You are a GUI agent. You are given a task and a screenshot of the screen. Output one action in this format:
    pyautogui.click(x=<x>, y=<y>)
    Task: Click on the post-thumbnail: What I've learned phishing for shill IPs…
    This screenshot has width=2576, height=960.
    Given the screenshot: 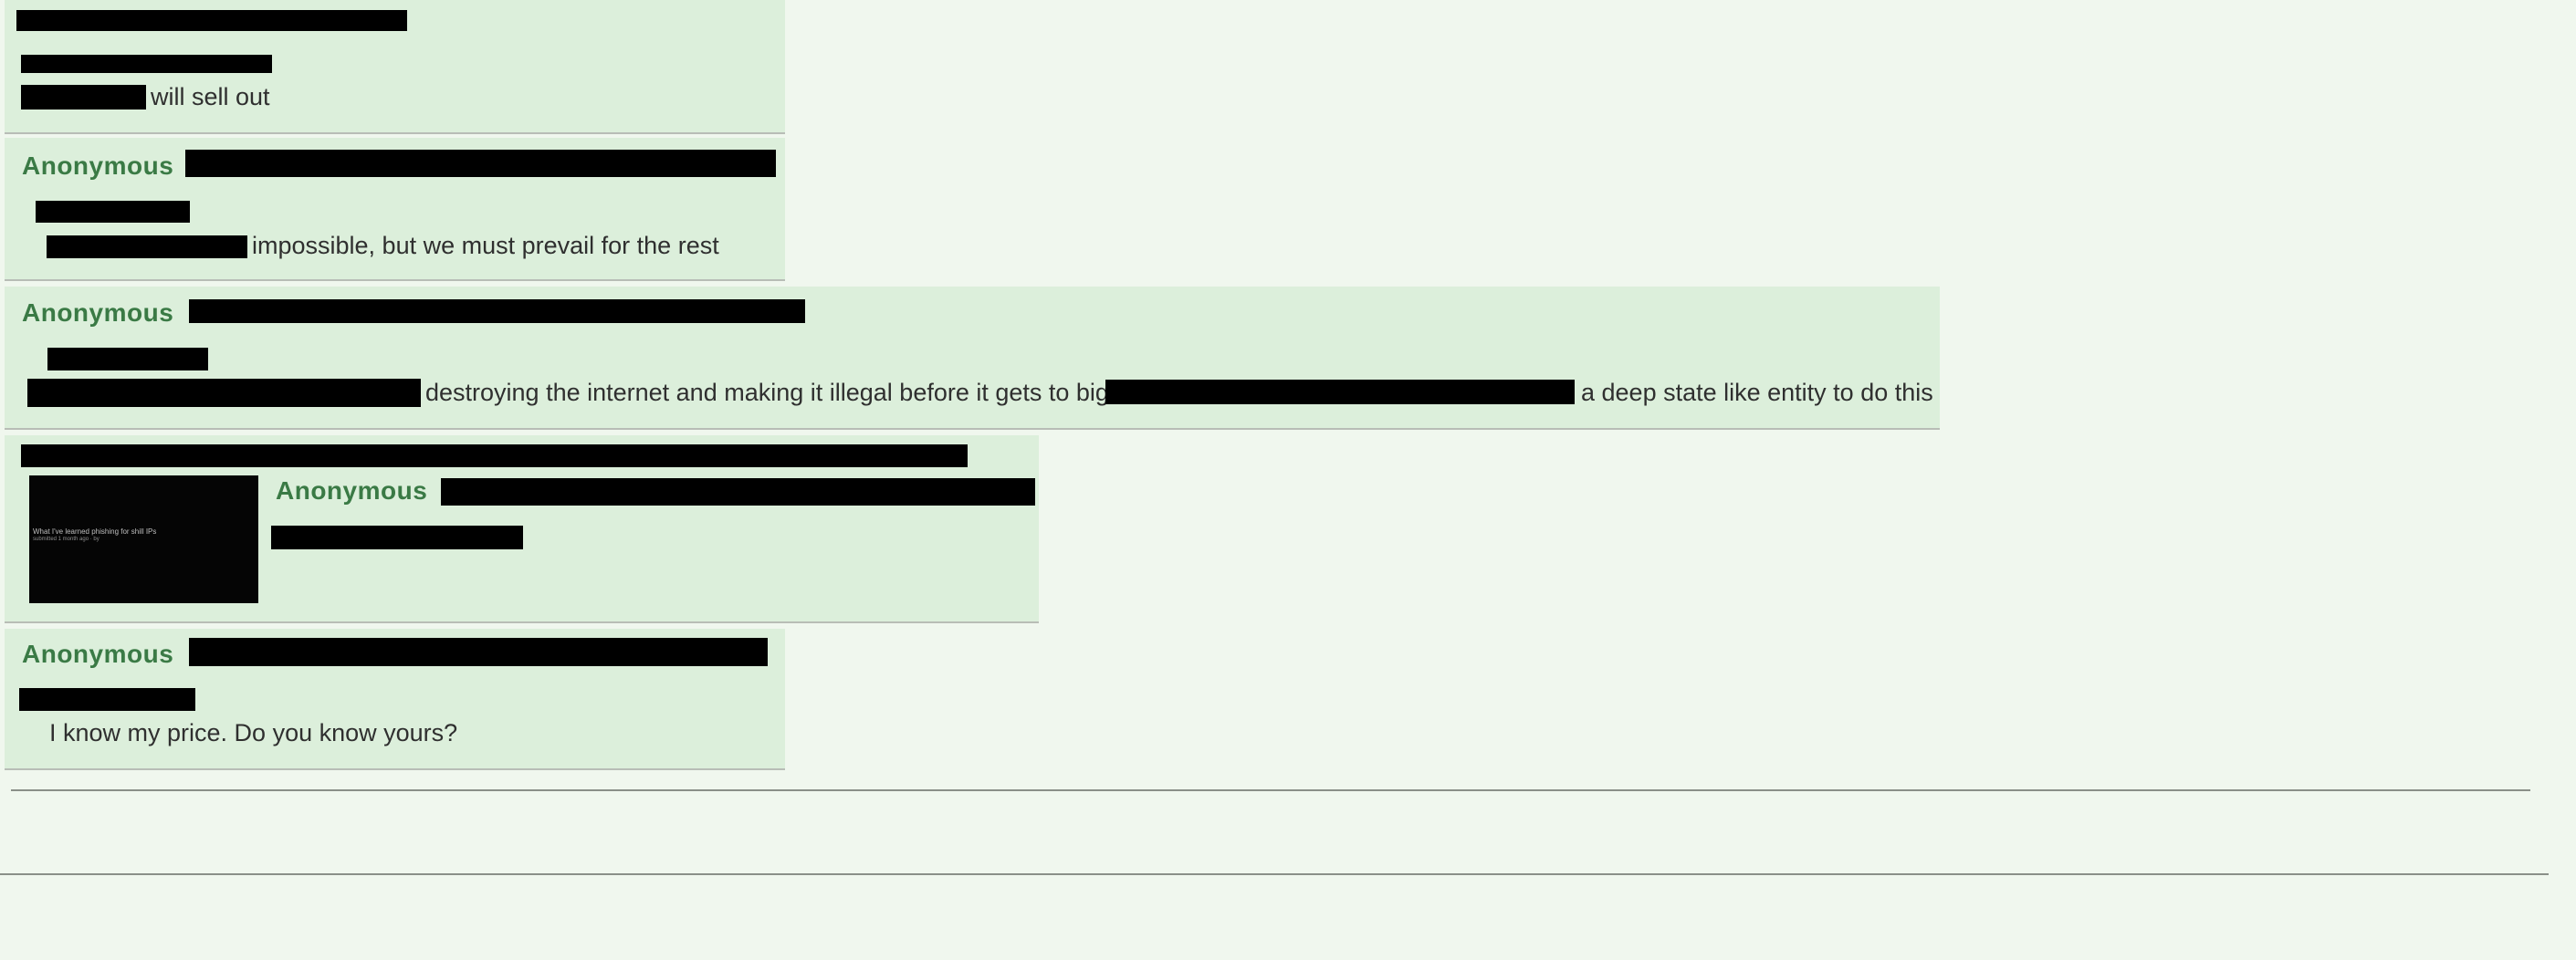 What is the action you would take?
    pyautogui.click(x=143, y=539)
    